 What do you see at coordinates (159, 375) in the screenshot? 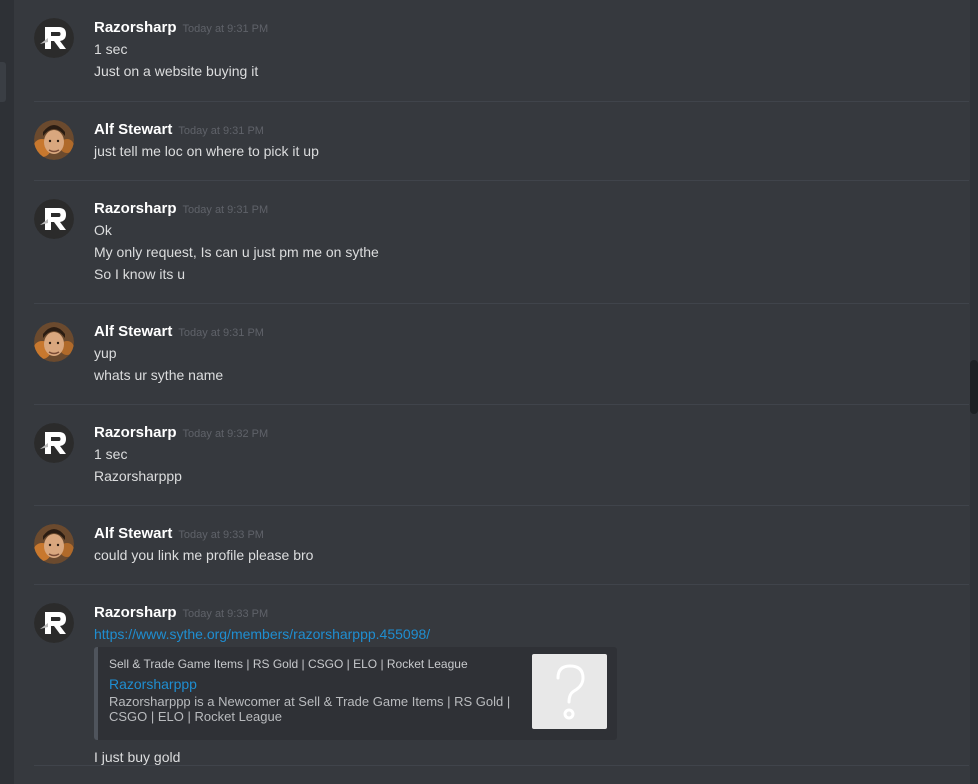
I see `message-text: whats ur sythe name` at bounding box center [159, 375].